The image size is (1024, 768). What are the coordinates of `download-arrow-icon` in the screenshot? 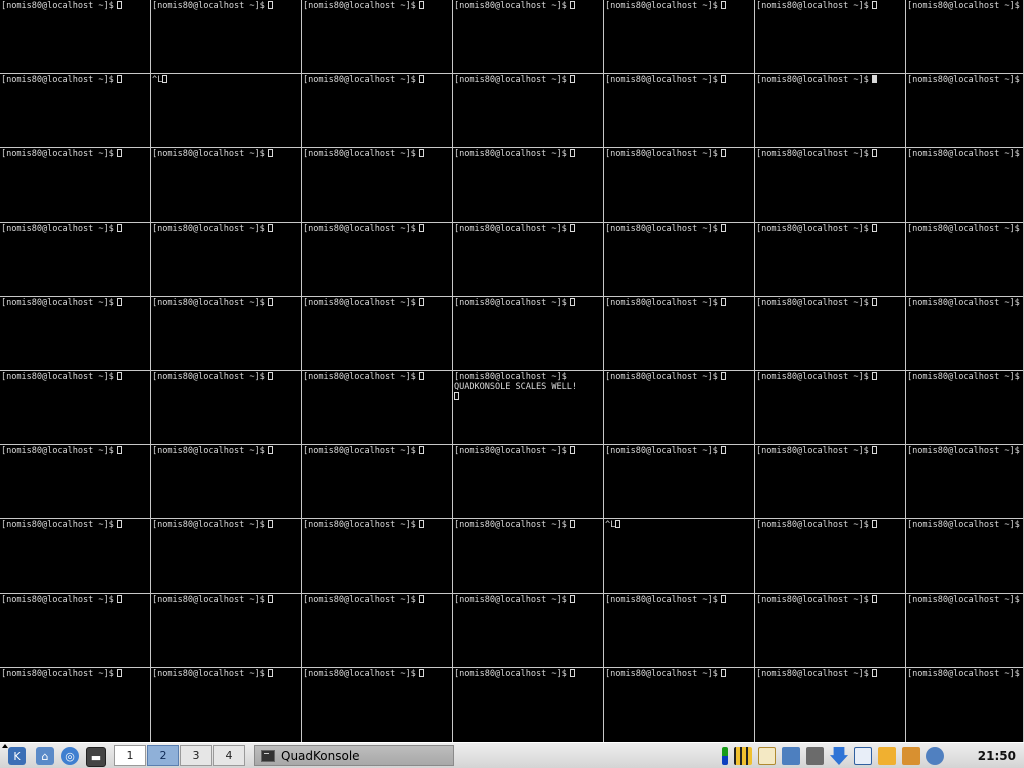 It's located at (839, 756).